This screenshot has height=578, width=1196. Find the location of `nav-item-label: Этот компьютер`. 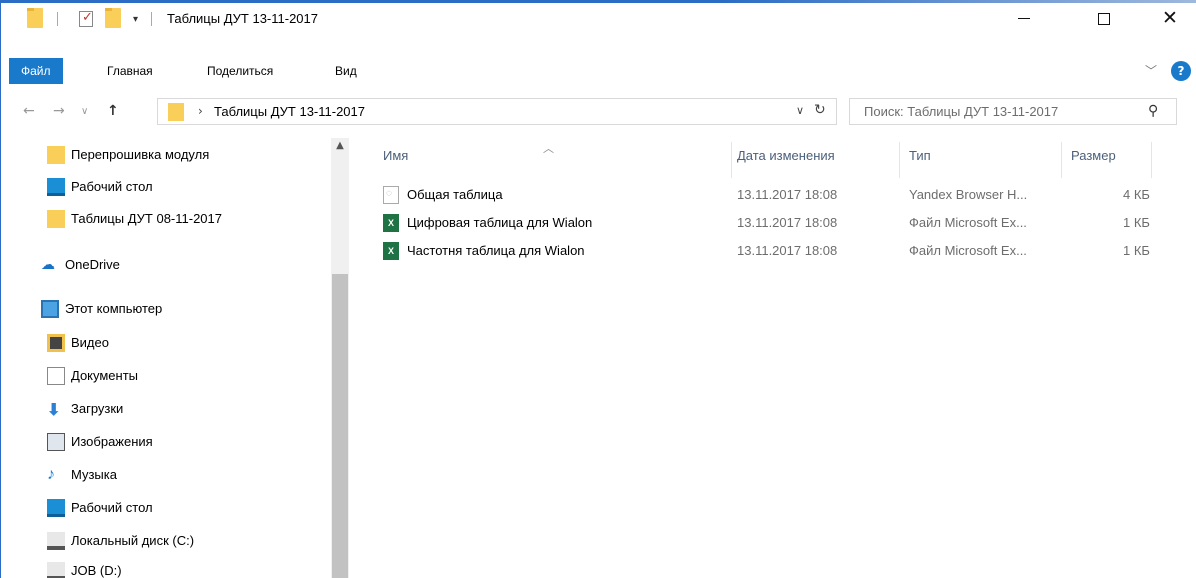

nav-item-label: Этот компьютер is located at coordinates (114, 308).